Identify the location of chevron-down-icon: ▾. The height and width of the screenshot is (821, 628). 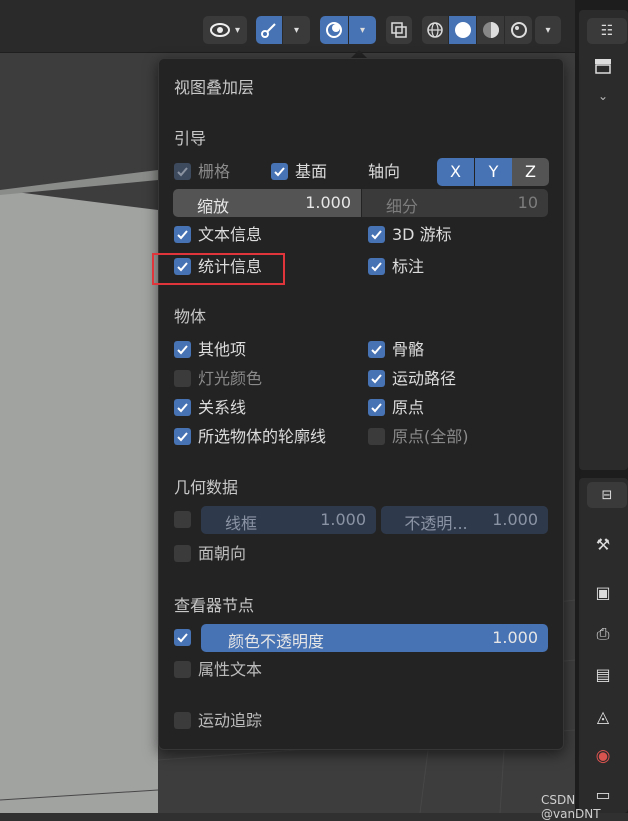
(237, 30).